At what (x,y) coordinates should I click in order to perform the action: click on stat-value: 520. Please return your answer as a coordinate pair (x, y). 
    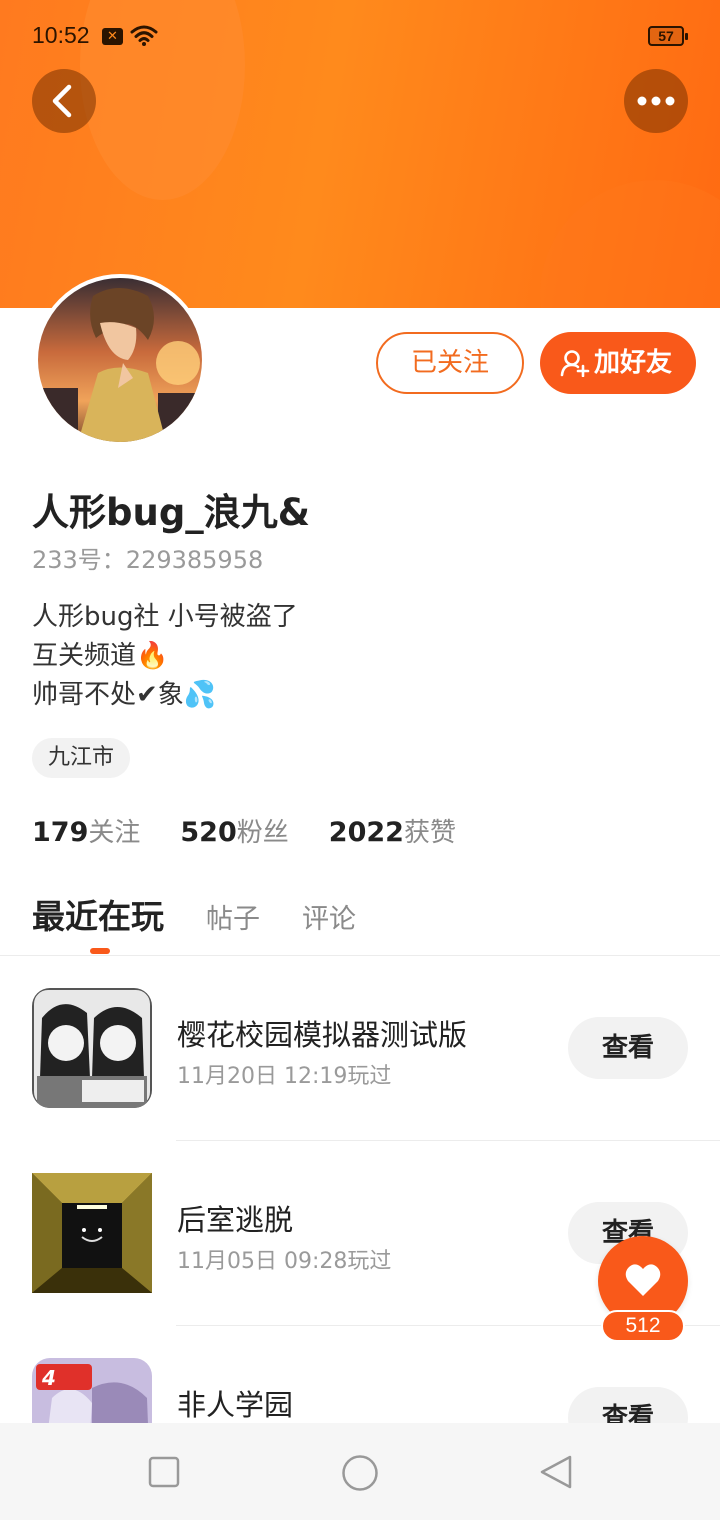
    Looking at the image, I should click on (208, 832).